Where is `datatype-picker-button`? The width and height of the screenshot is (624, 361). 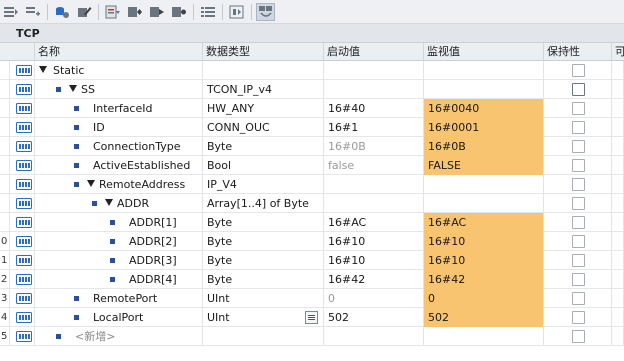
datatype-picker-button is located at coordinates (311, 317).